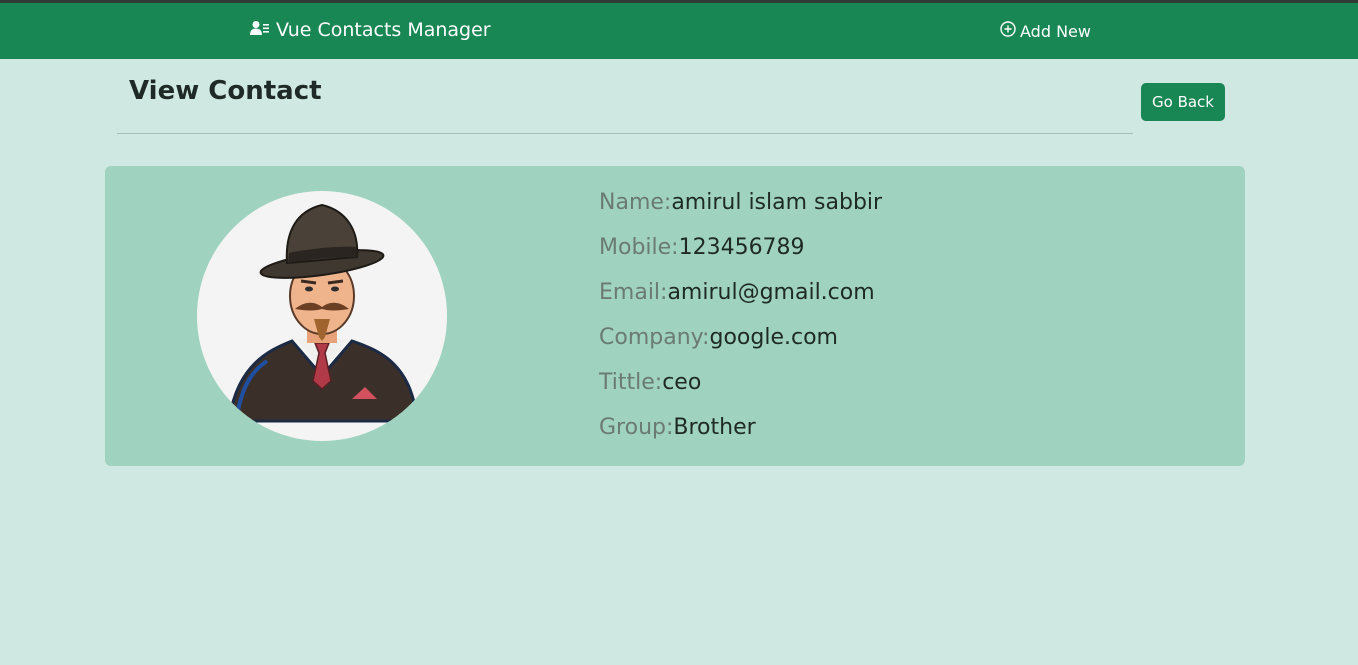 Image resolution: width=1358 pixels, height=665 pixels. I want to click on field-name: Name:amirul islam sabbir, so click(740, 210).